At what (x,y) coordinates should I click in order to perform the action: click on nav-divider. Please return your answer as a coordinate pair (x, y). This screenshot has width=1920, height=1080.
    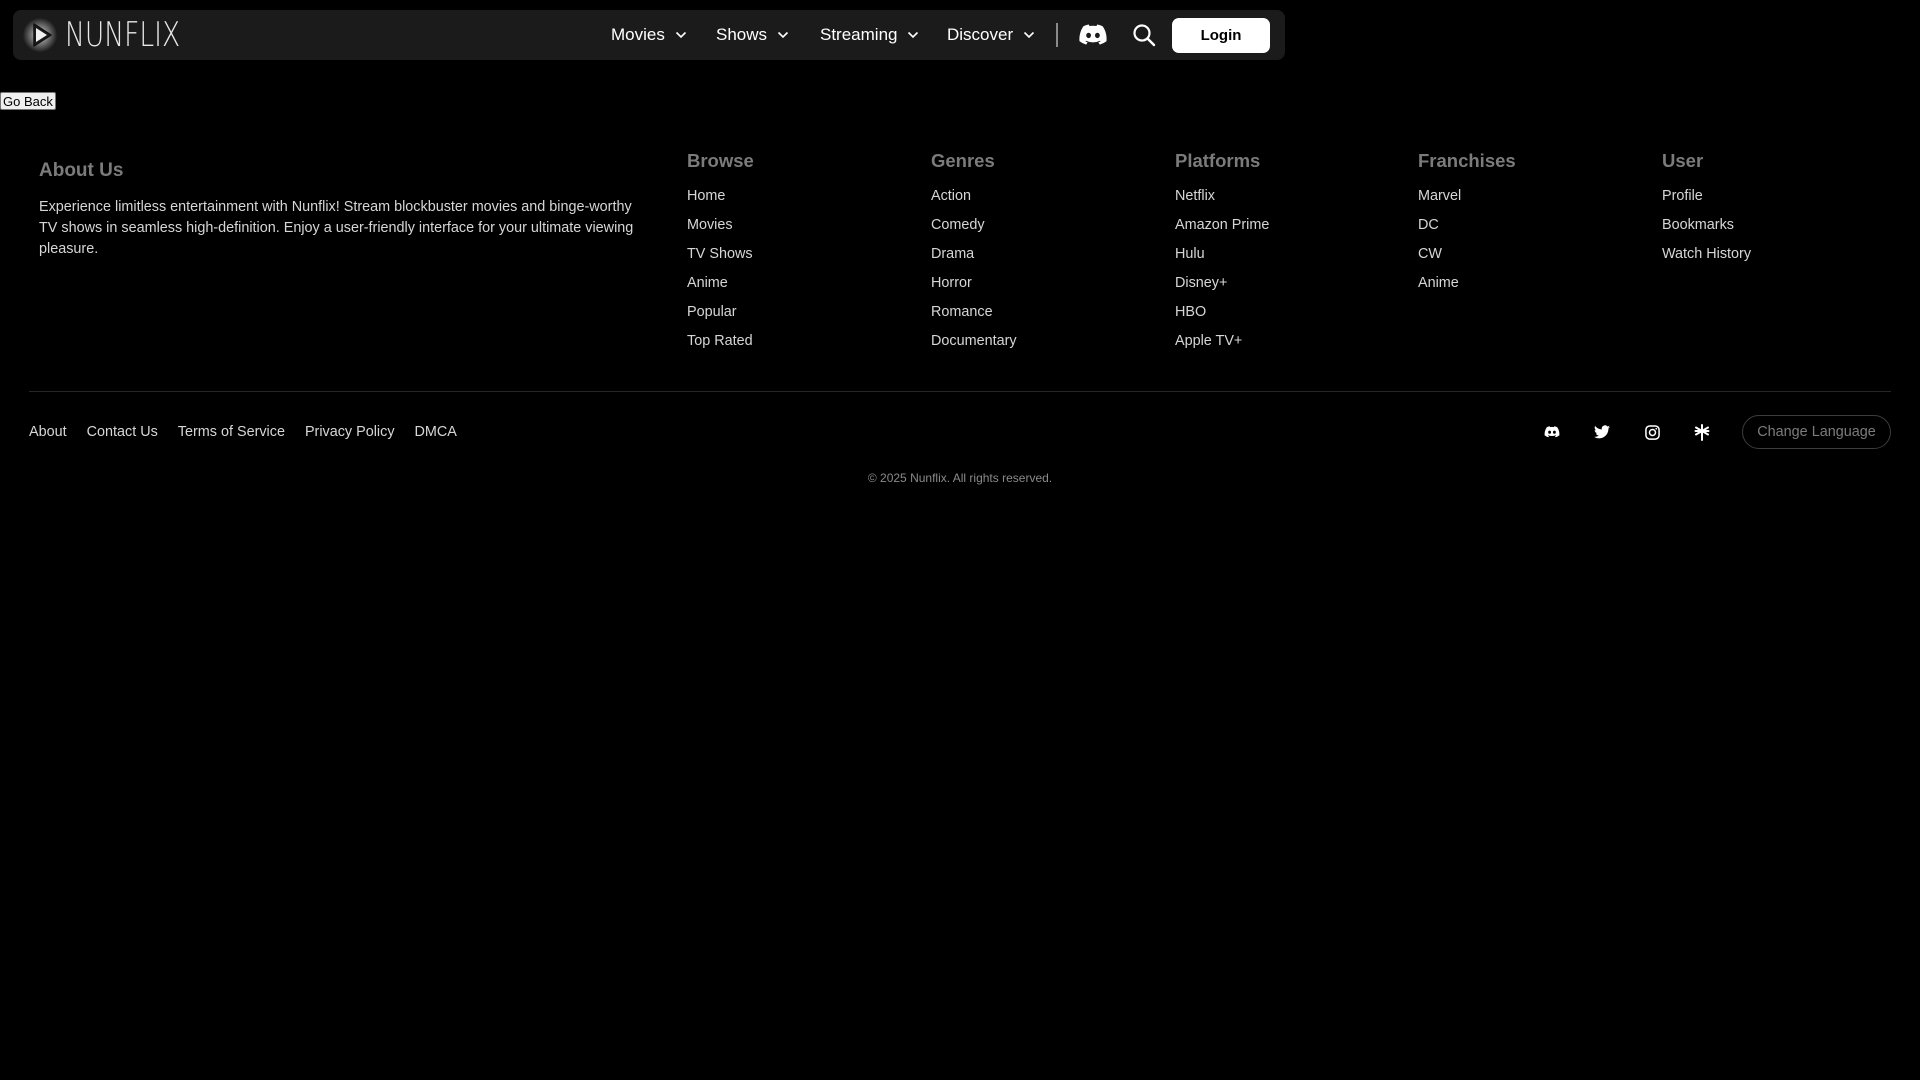
    Looking at the image, I should click on (1057, 35).